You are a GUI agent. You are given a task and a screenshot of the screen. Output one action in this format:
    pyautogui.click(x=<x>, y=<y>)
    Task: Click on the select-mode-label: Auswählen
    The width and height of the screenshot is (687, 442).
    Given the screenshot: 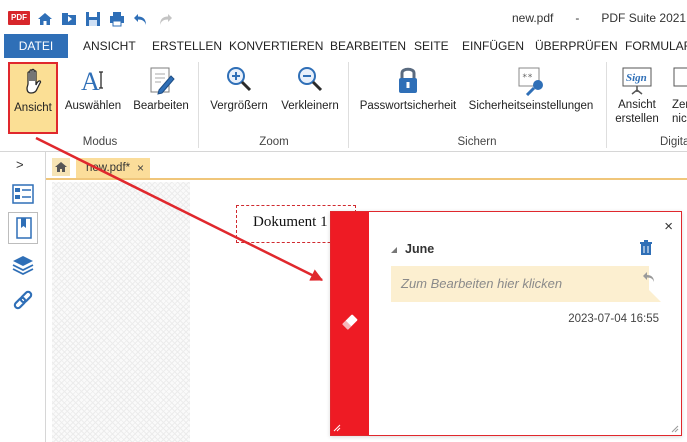 What is the action you would take?
    pyautogui.click(x=93, y=106)
    